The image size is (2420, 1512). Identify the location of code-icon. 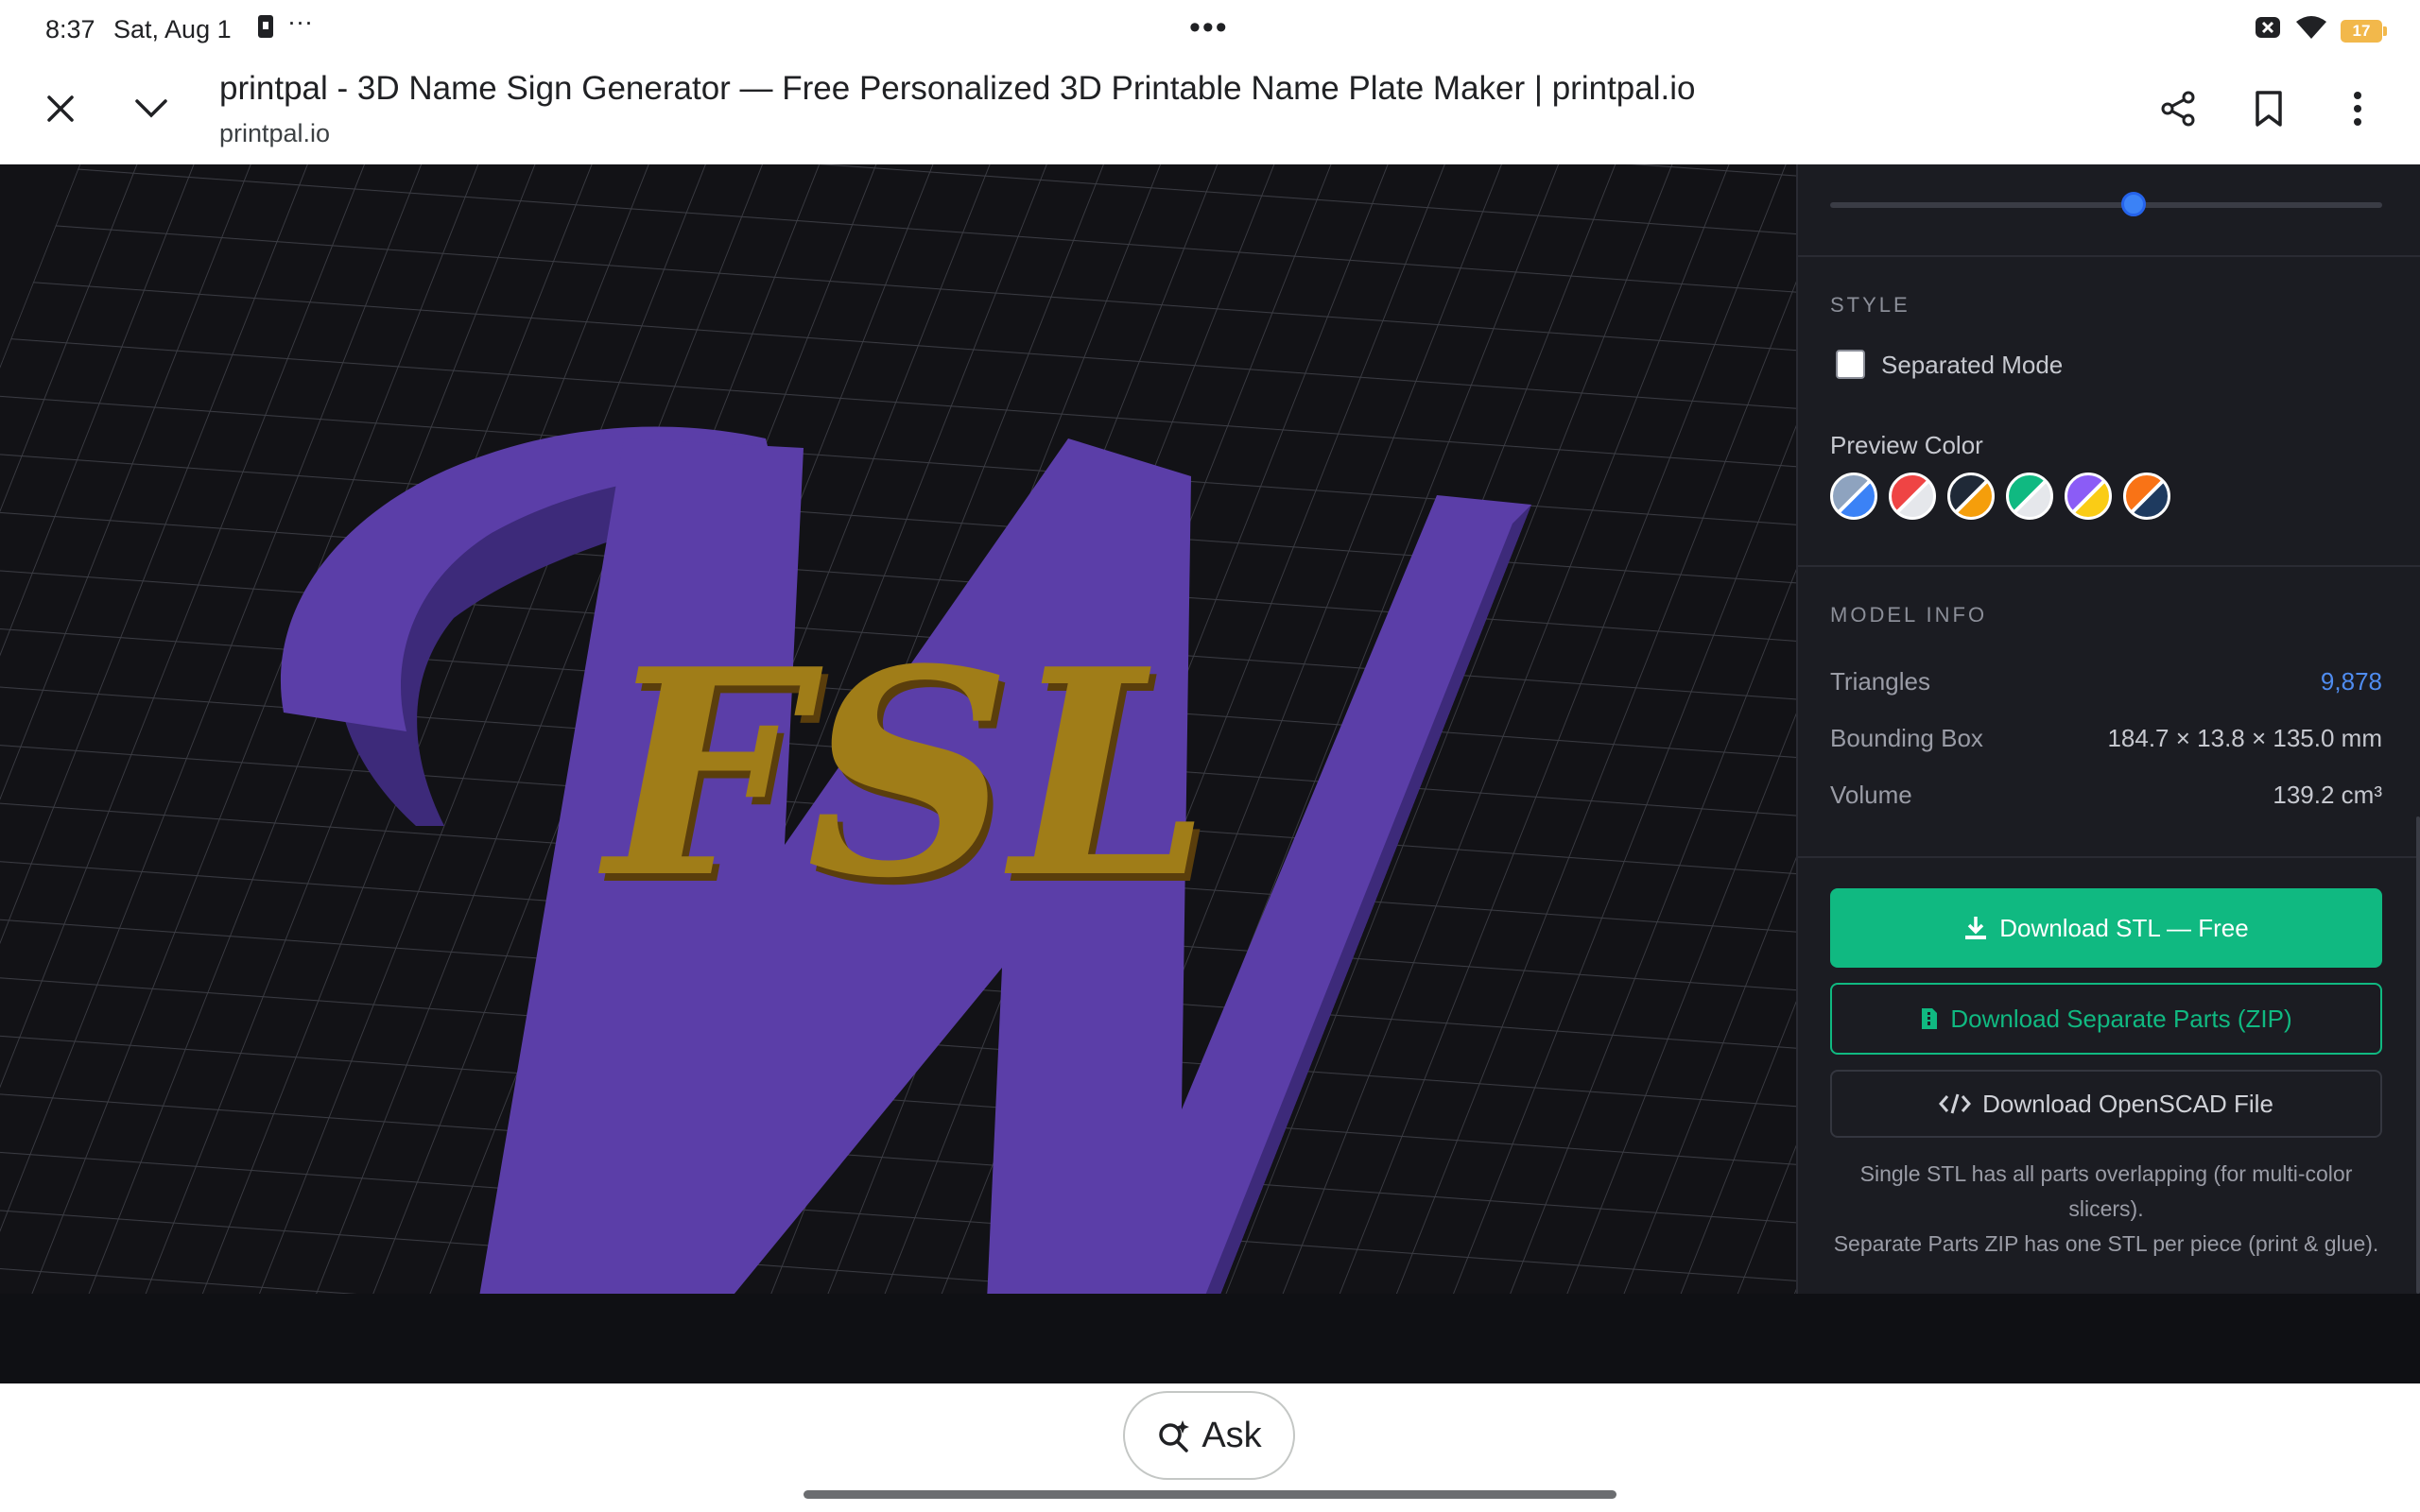
(1956, 1103).